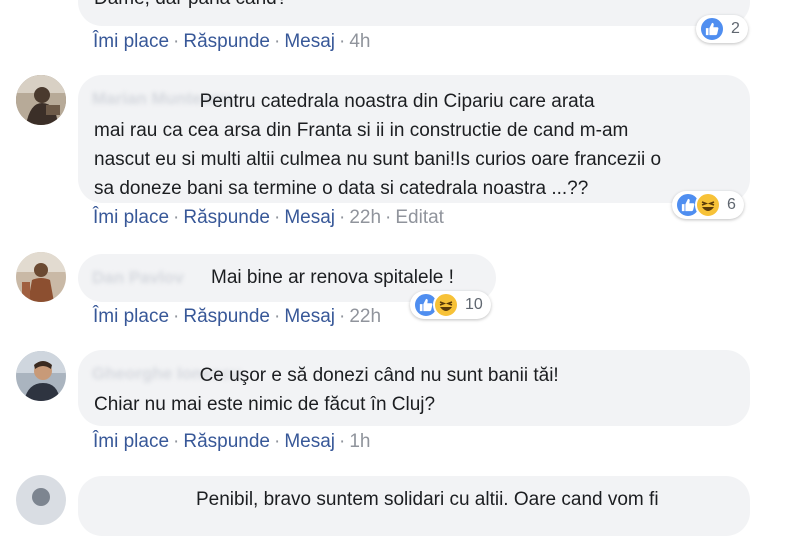  What do you see at coordinates (731, 204) in the screenshot?
I see `reaction-count: 6` at bounding box center [731, 204].